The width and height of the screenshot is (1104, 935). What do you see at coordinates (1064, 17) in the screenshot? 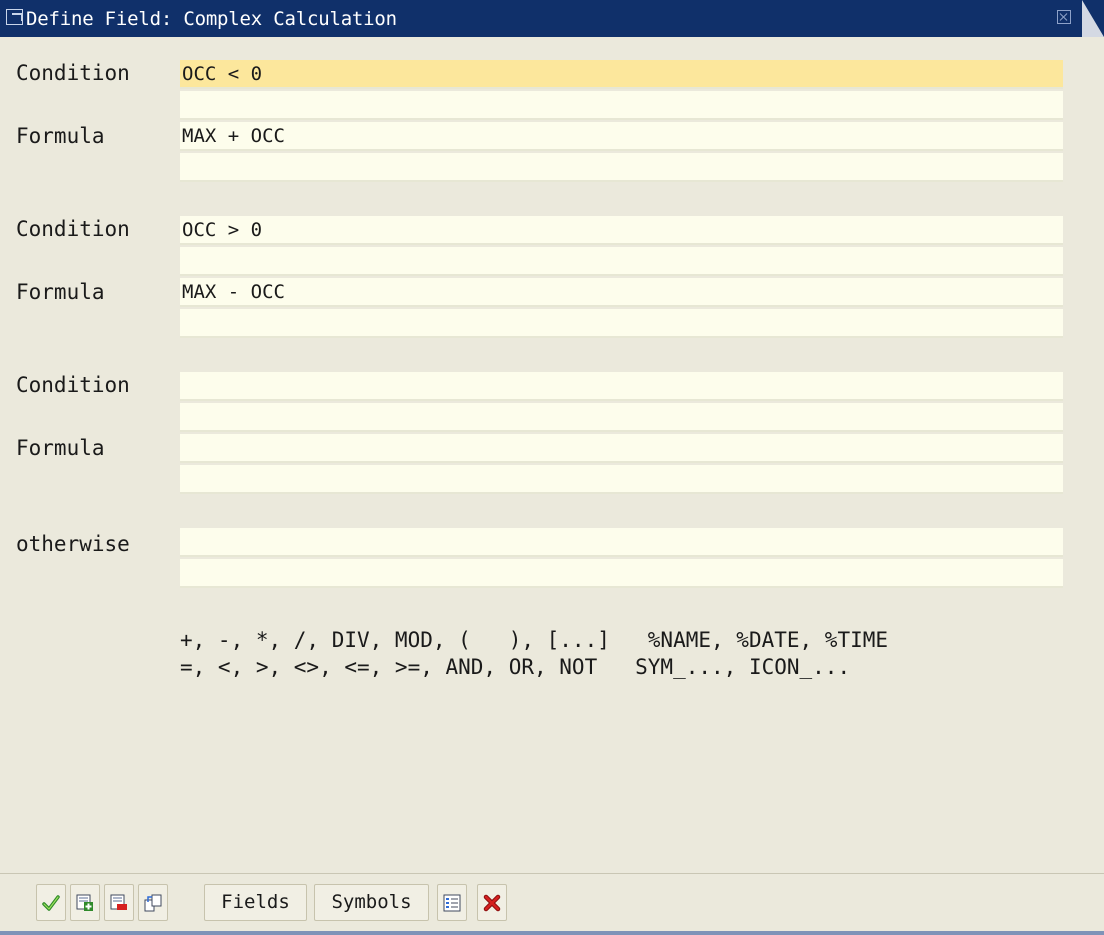
I see `close-window-button` at bounding box center [1064, 17].